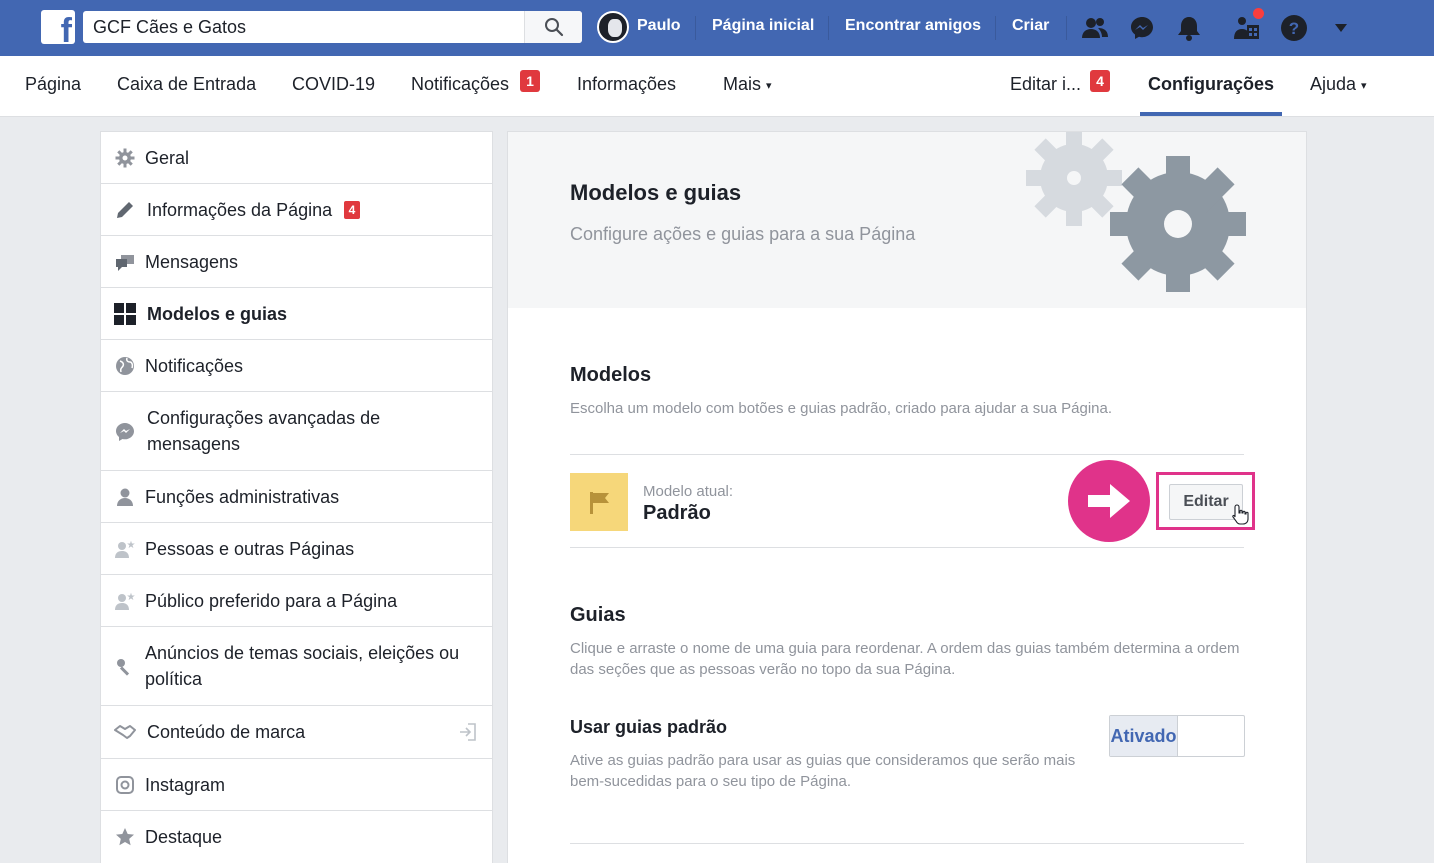 The height and width of the screenshot is (863, 1434). What do you see at coordinates (296, 785) in the screenshot?
I see `sidebar-item-instagram: Instagram` at bounding box center [296, 785].